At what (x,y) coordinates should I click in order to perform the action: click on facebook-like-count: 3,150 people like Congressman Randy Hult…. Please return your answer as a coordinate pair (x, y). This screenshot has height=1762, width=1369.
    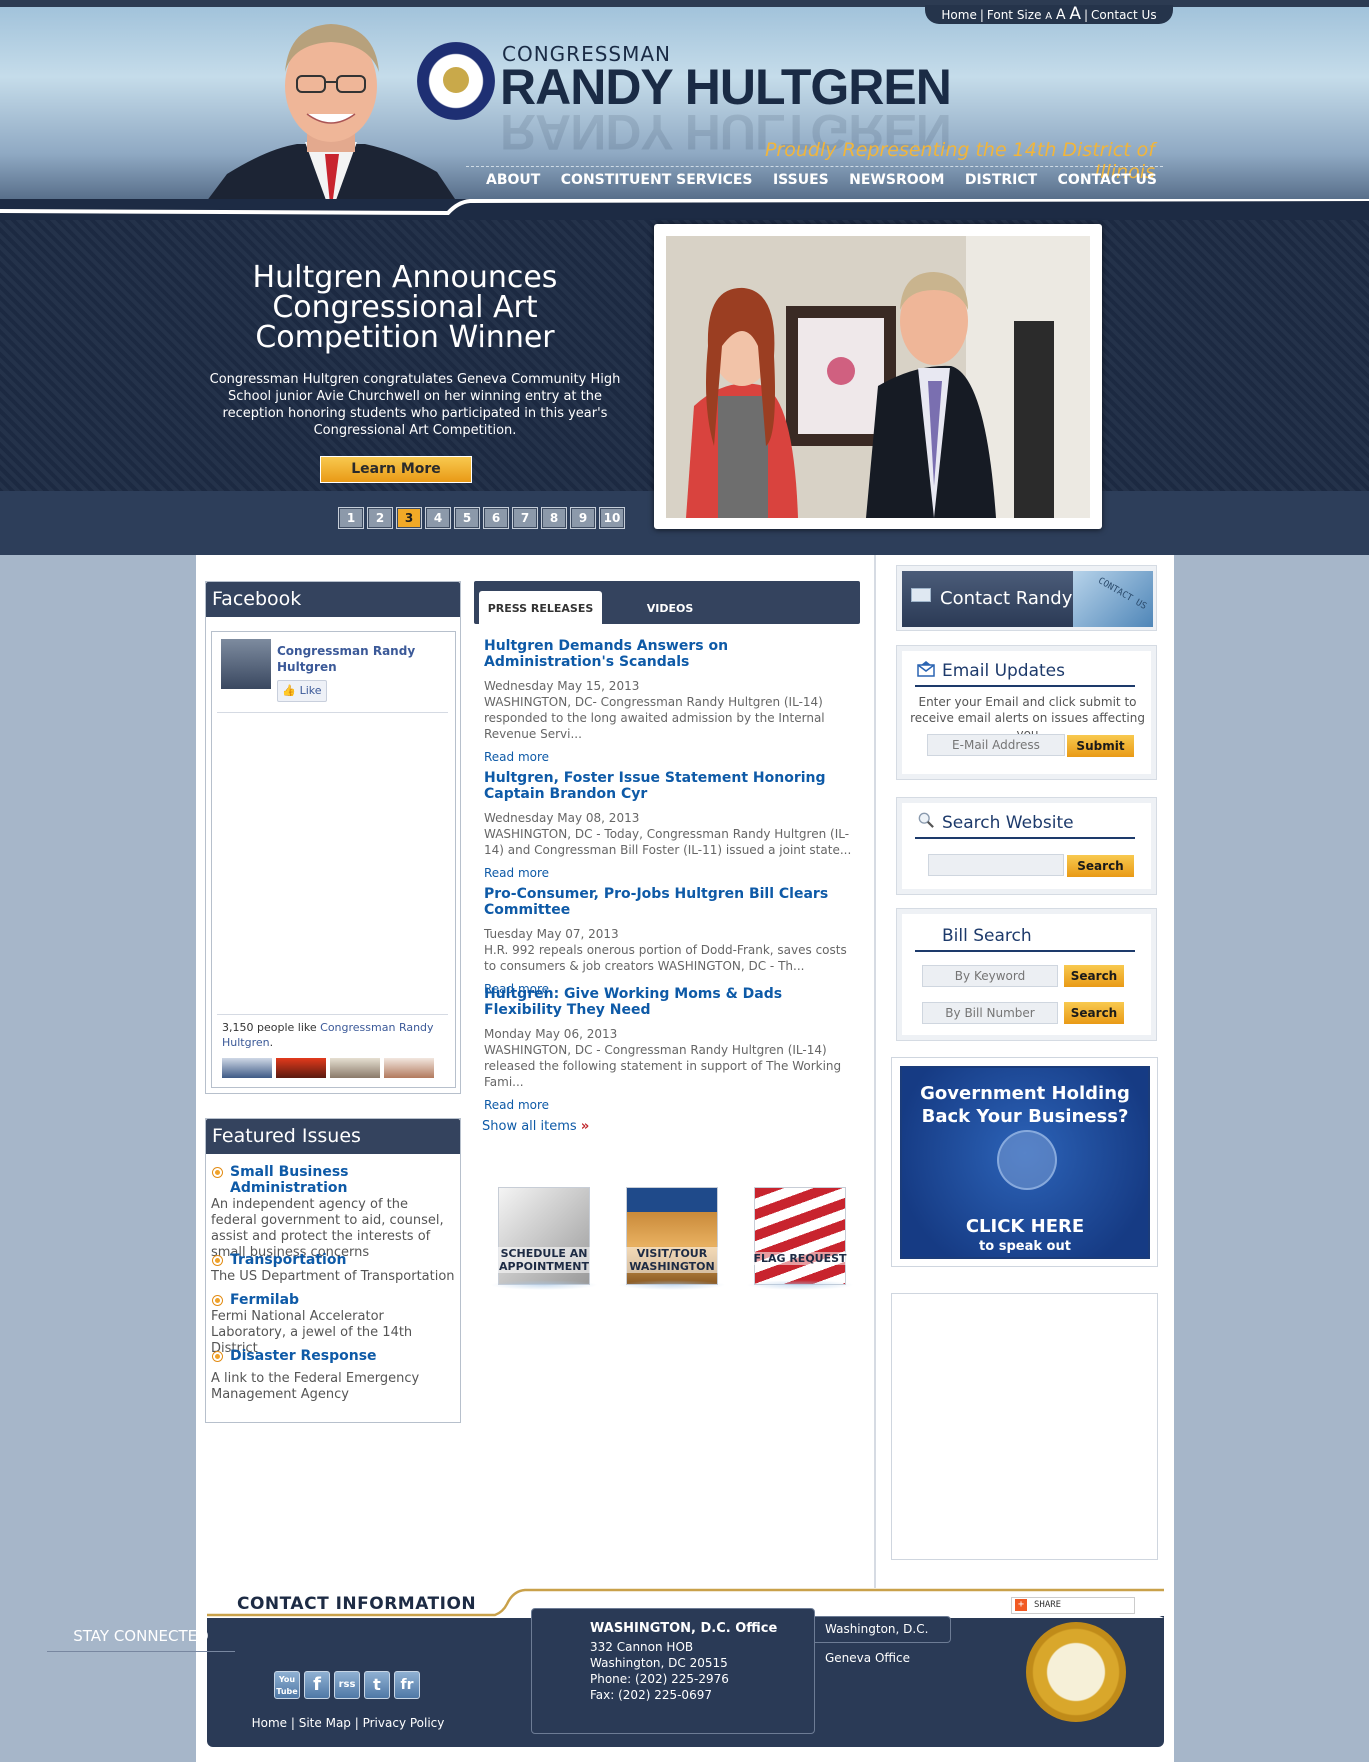
    Looking at the image, I should click on (337, 1035).